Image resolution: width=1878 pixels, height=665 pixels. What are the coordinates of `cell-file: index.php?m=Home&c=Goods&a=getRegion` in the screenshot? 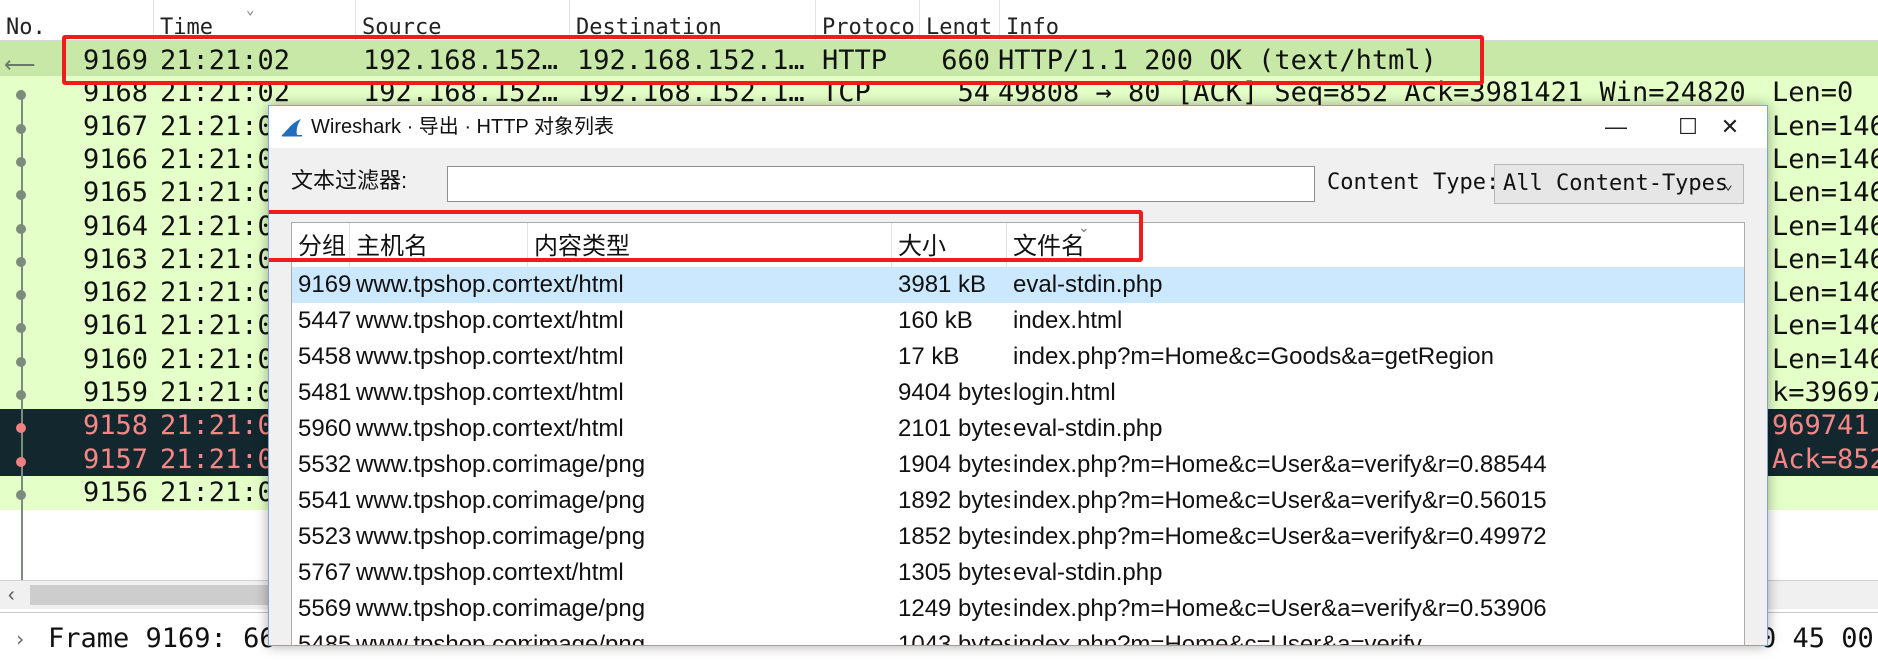 It's located at (1253, 356).